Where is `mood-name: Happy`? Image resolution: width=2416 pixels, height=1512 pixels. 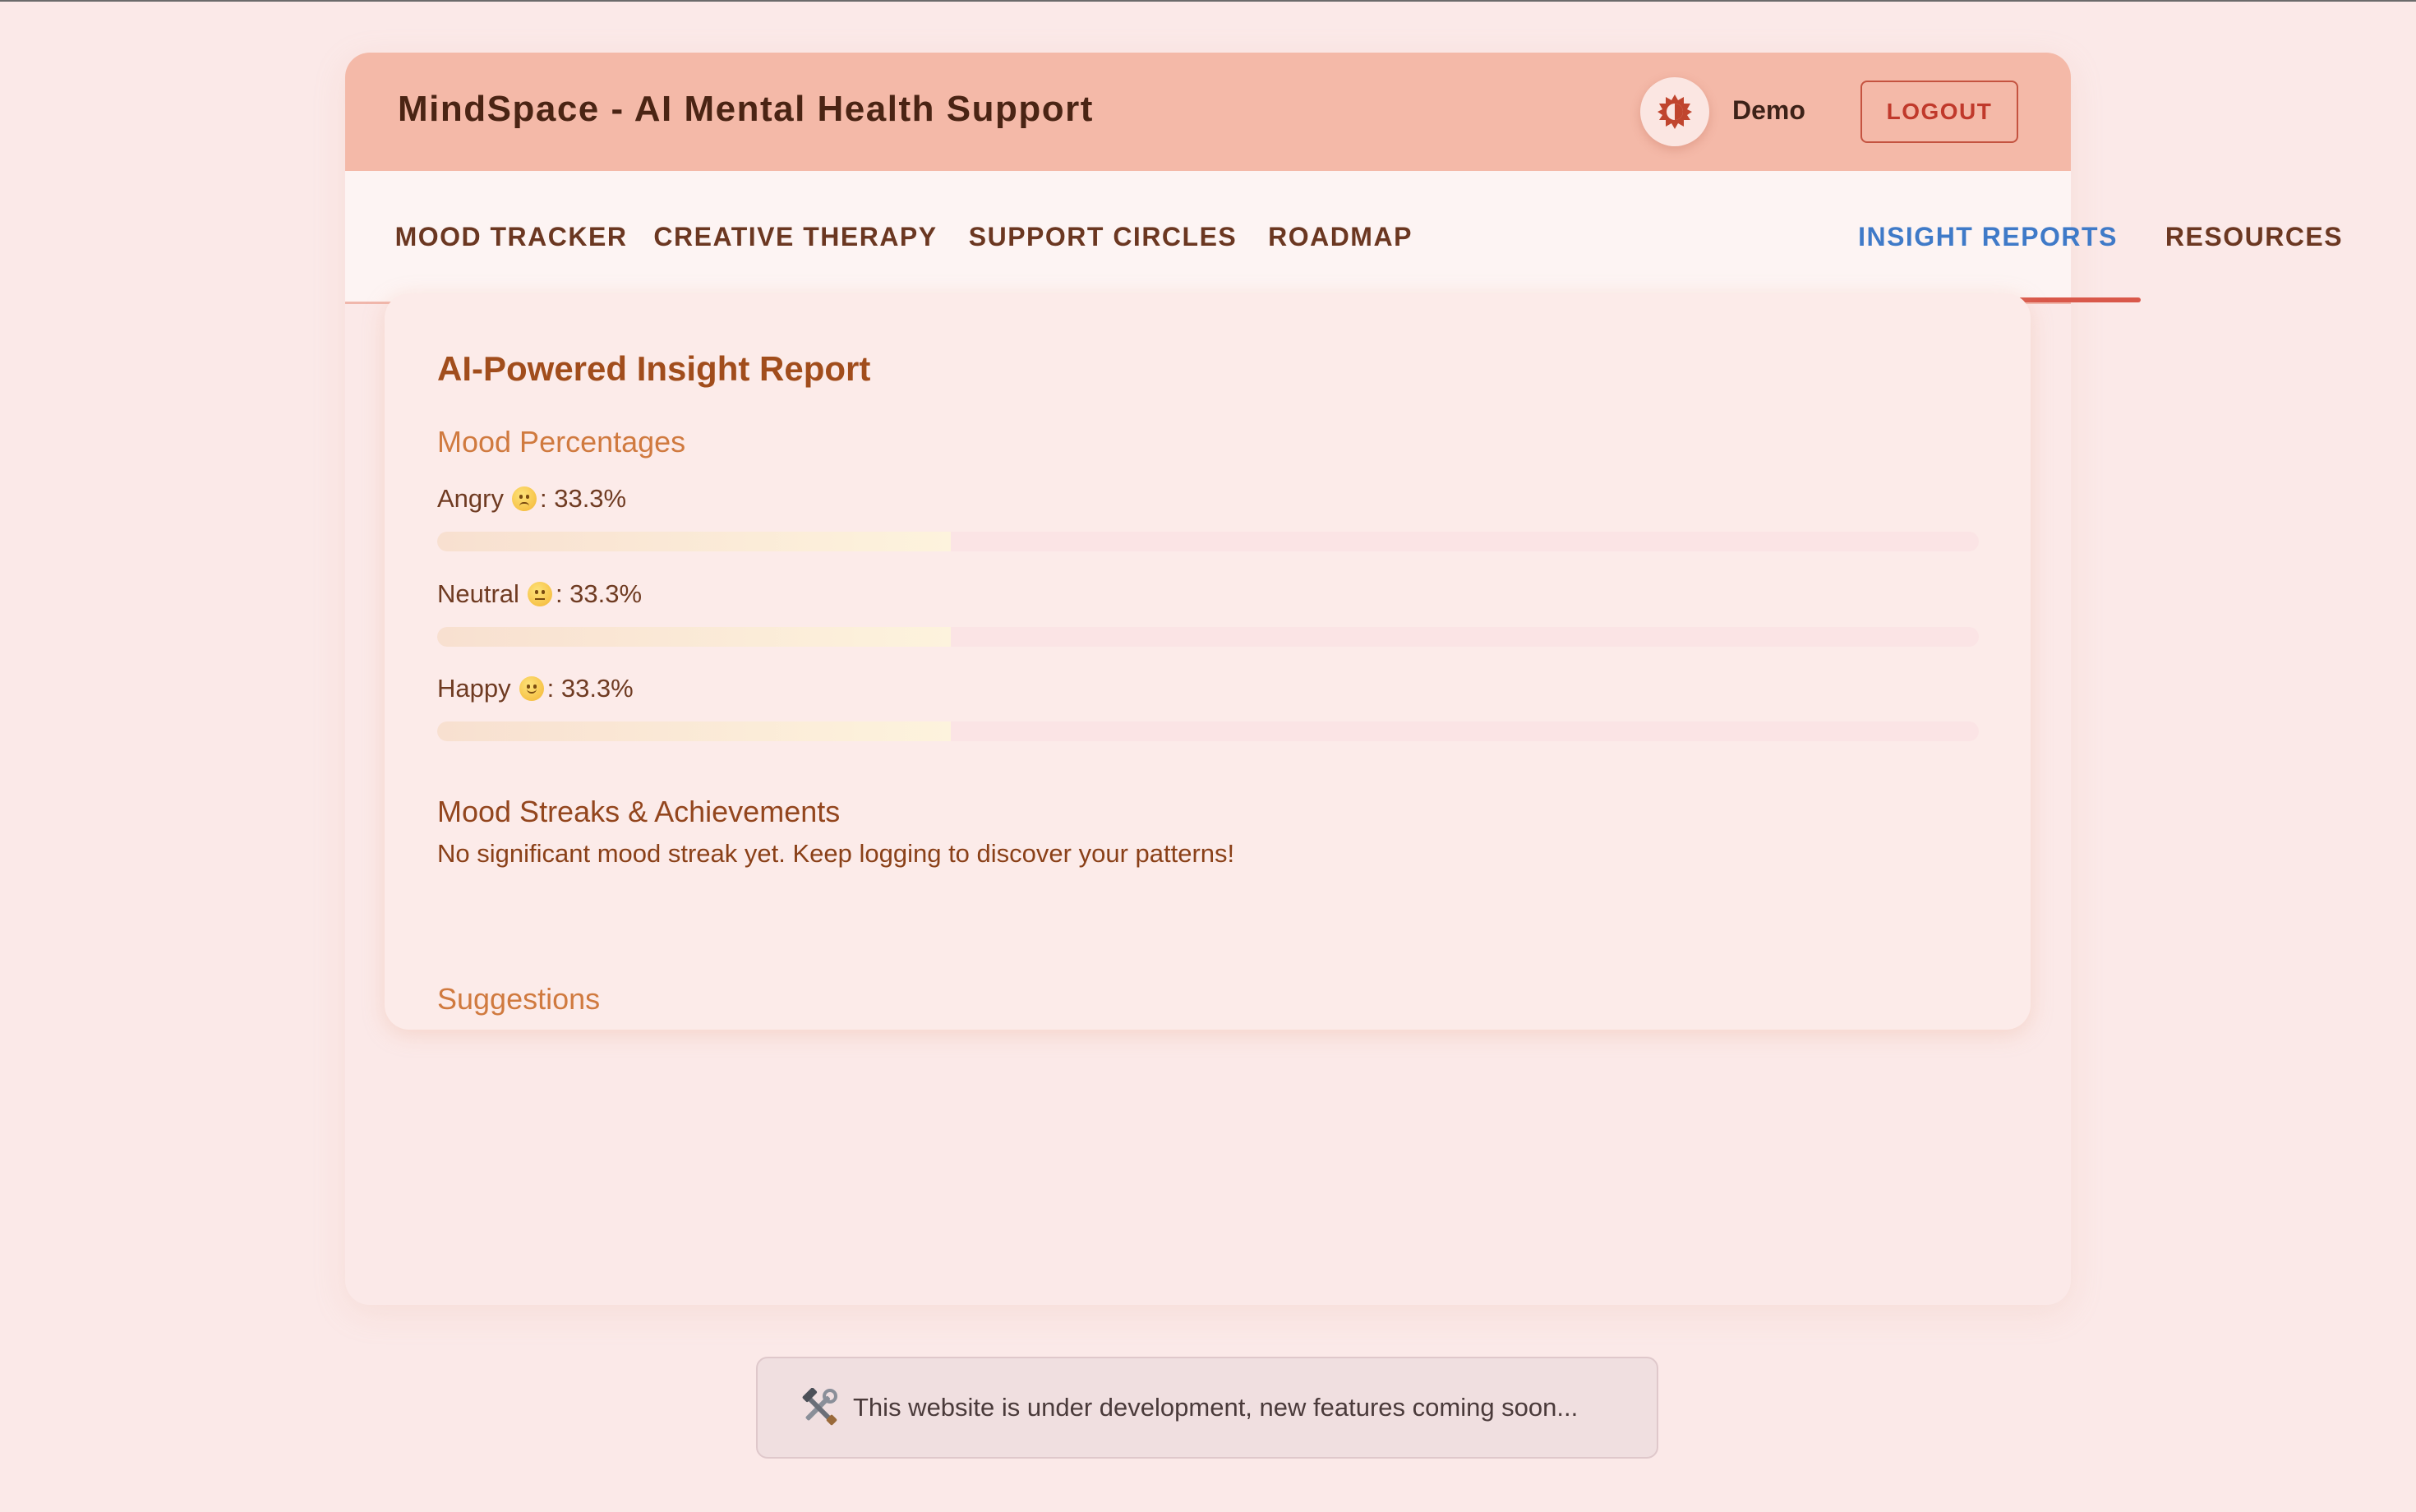 mood-name: Happy is located at coordinates (474, 688).